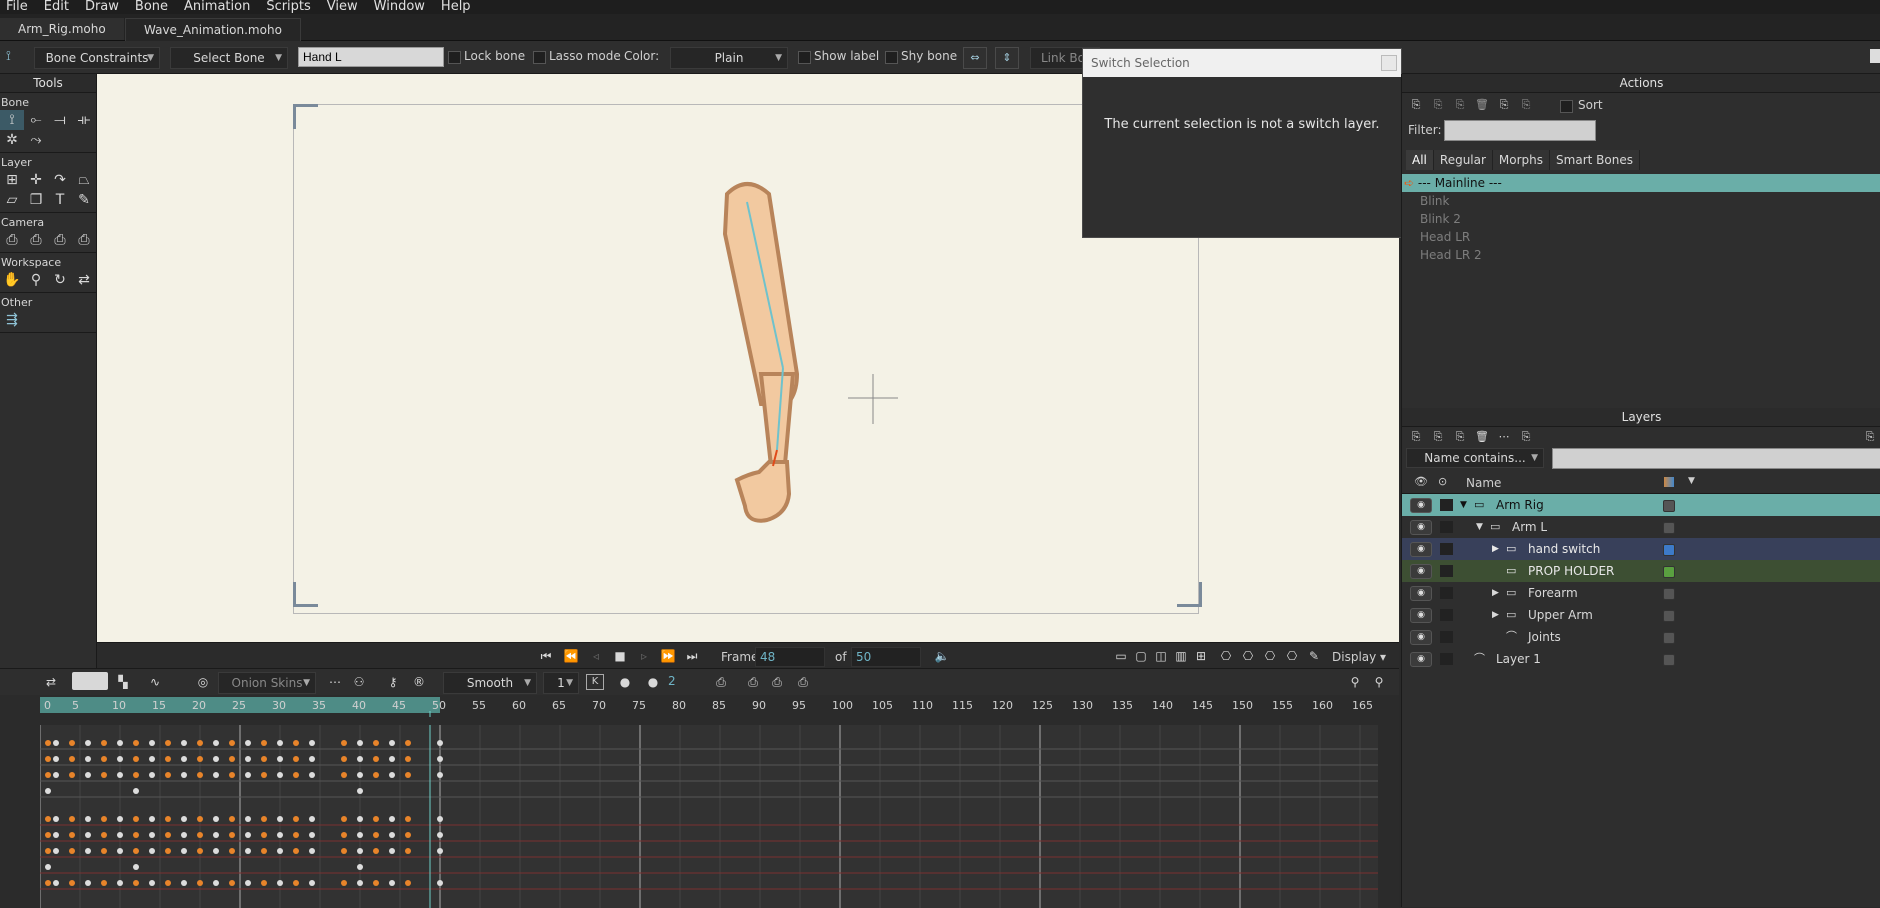 The height and width of the screenshot is (908, 1880). What do you see at coordinates (267, 683) in the screenshot?
I see `onion-skins-dropdown: Onion Skins ▼` at bounding box center [267, 683].